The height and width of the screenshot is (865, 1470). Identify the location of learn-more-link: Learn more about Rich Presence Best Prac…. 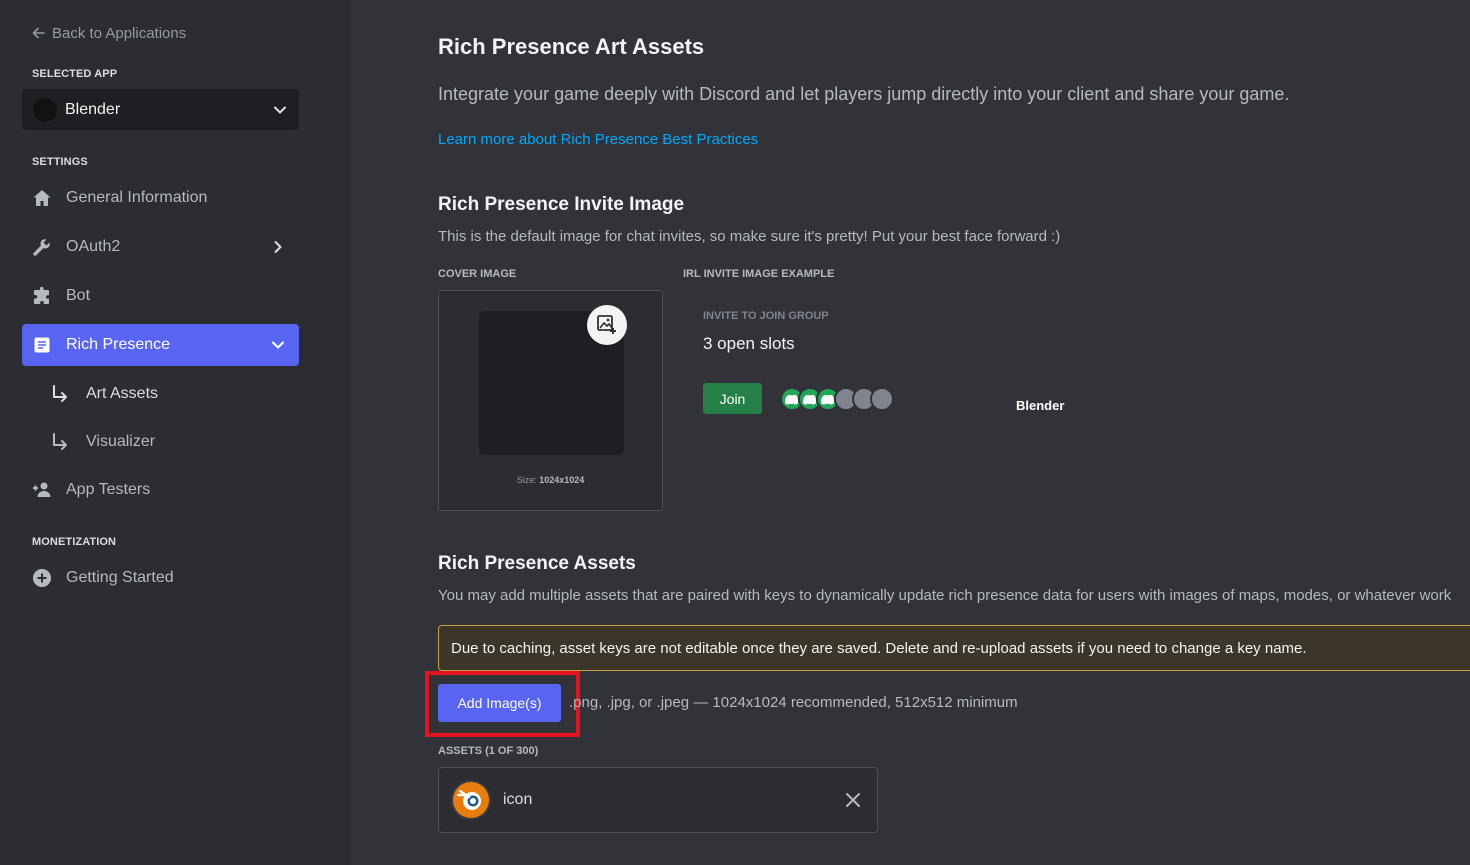
(598, 139).